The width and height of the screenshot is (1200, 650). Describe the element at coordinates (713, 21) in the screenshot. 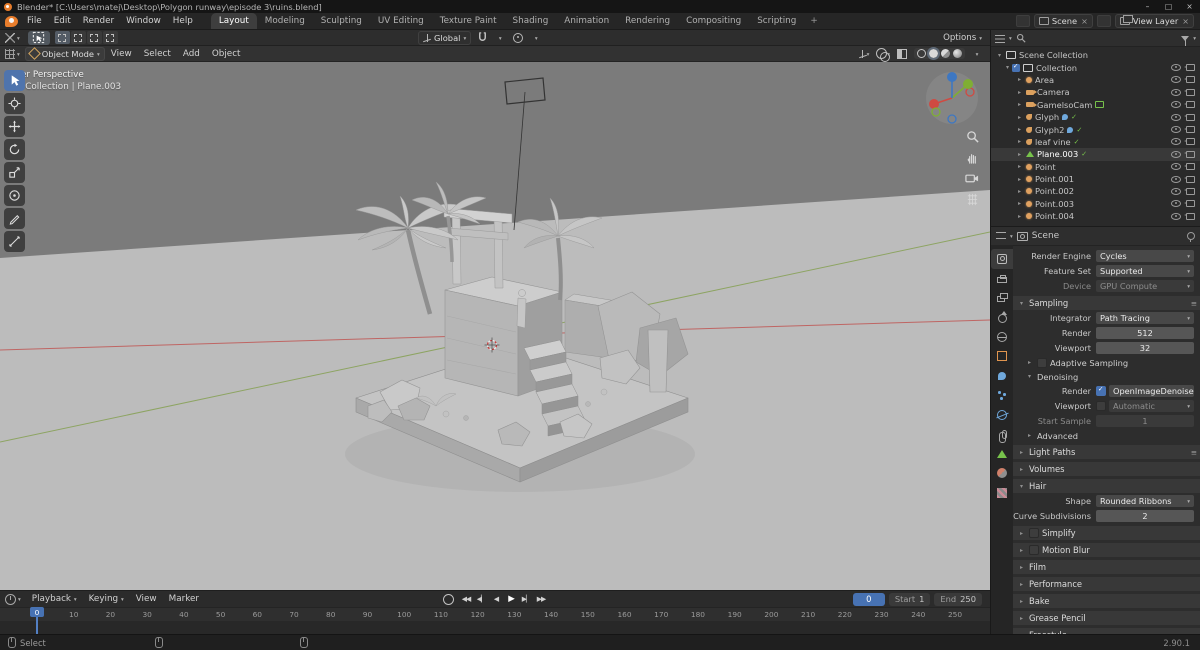

I see `workspace-tab-compositing: Compositing` at that location.